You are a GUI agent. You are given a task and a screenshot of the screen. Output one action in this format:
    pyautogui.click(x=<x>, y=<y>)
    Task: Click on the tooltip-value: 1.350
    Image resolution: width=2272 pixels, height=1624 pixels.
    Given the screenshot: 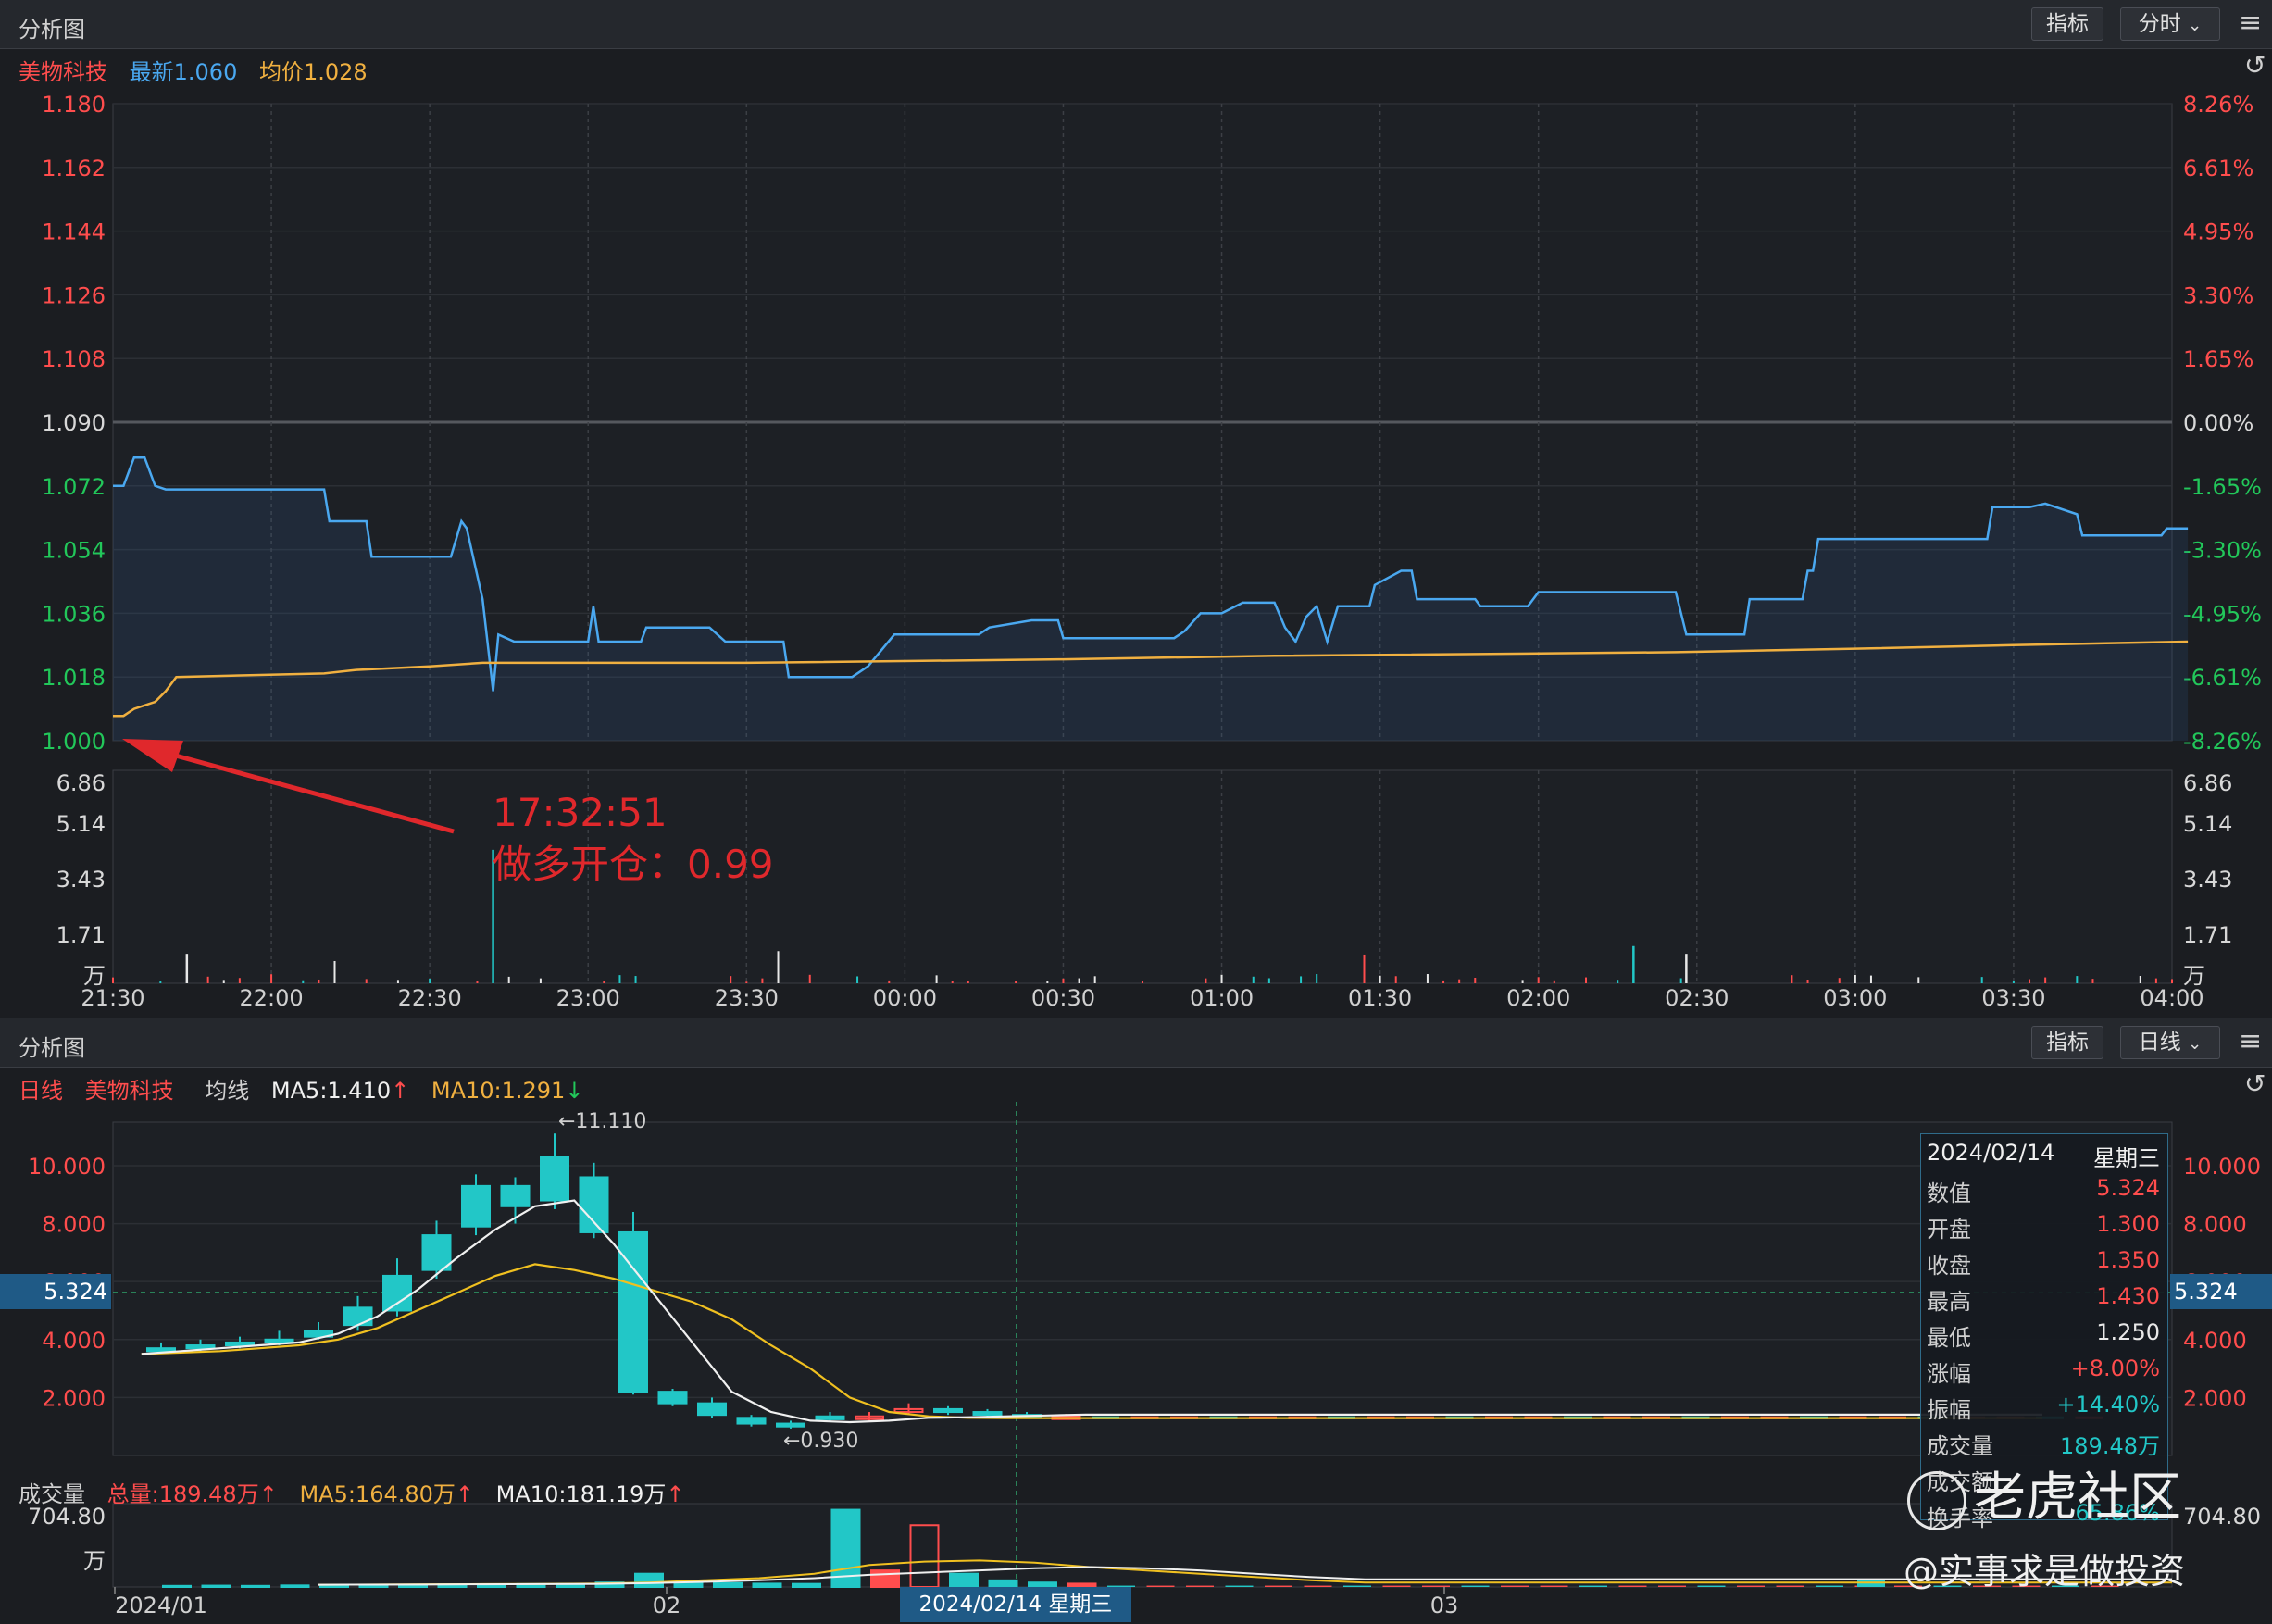 What is the action you would take?
    pyautogui.click(x=2128, y=1260)
    